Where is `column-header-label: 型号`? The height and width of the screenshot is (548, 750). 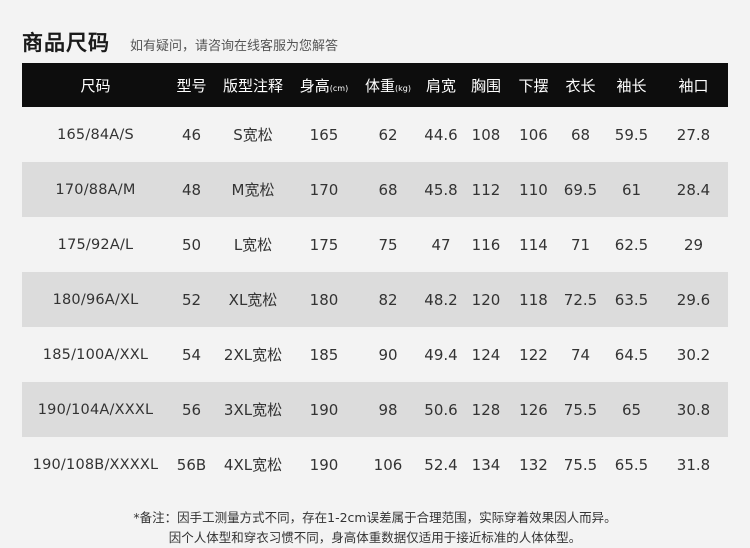 column-header-label: 型号 is located at coordinates (191, 85).